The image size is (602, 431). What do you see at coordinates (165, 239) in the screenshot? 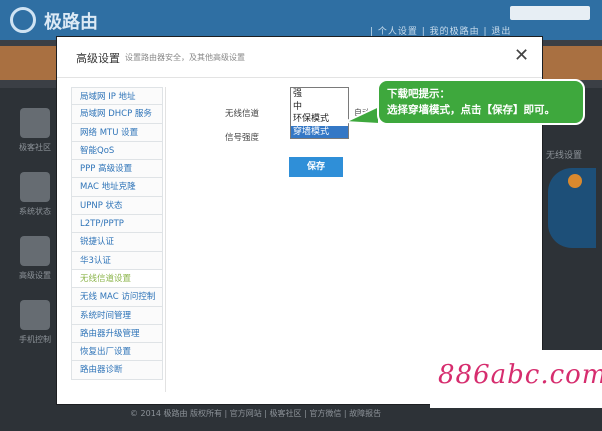
I see `divider` at bounding box center [165, 239].